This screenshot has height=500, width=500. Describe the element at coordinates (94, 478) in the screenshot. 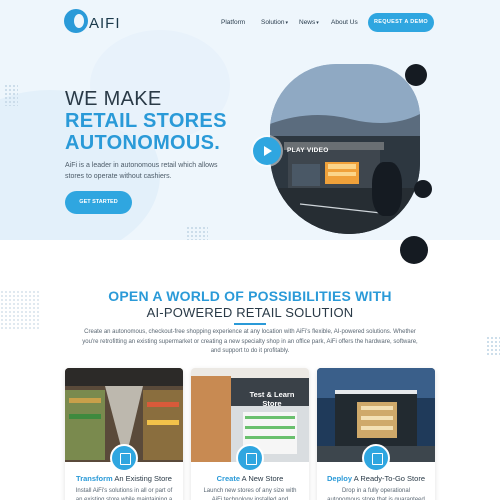

I see `card-title-bold: Transform` at that location.